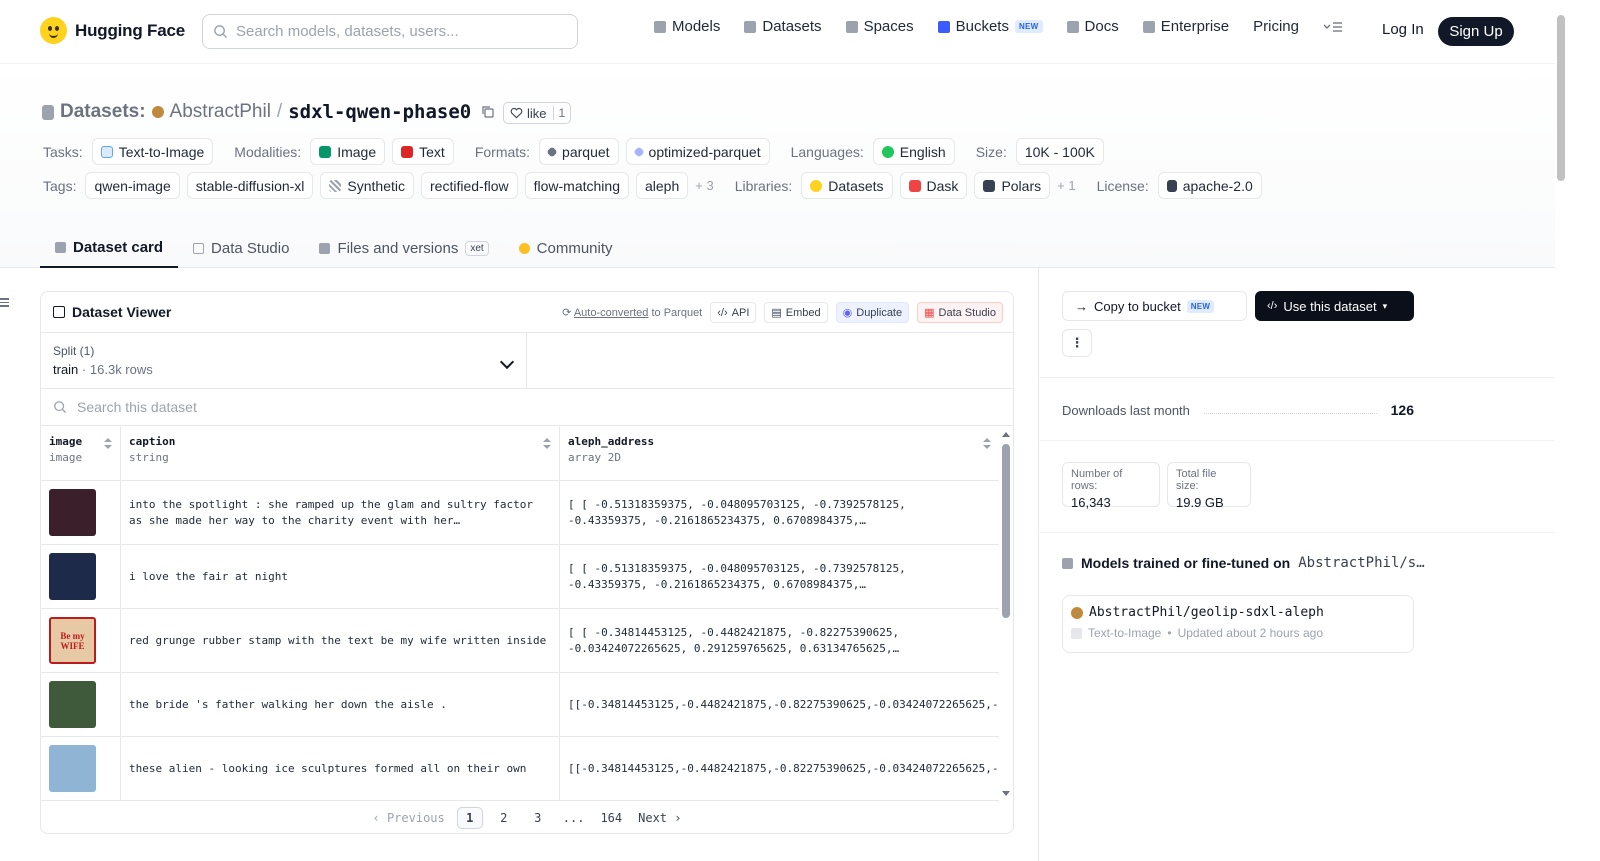 This screenshot has width=1600, height=861. Describe the element at coordinates (81, 453) in the screenshot. I see `column-header-image: image image` at that location.